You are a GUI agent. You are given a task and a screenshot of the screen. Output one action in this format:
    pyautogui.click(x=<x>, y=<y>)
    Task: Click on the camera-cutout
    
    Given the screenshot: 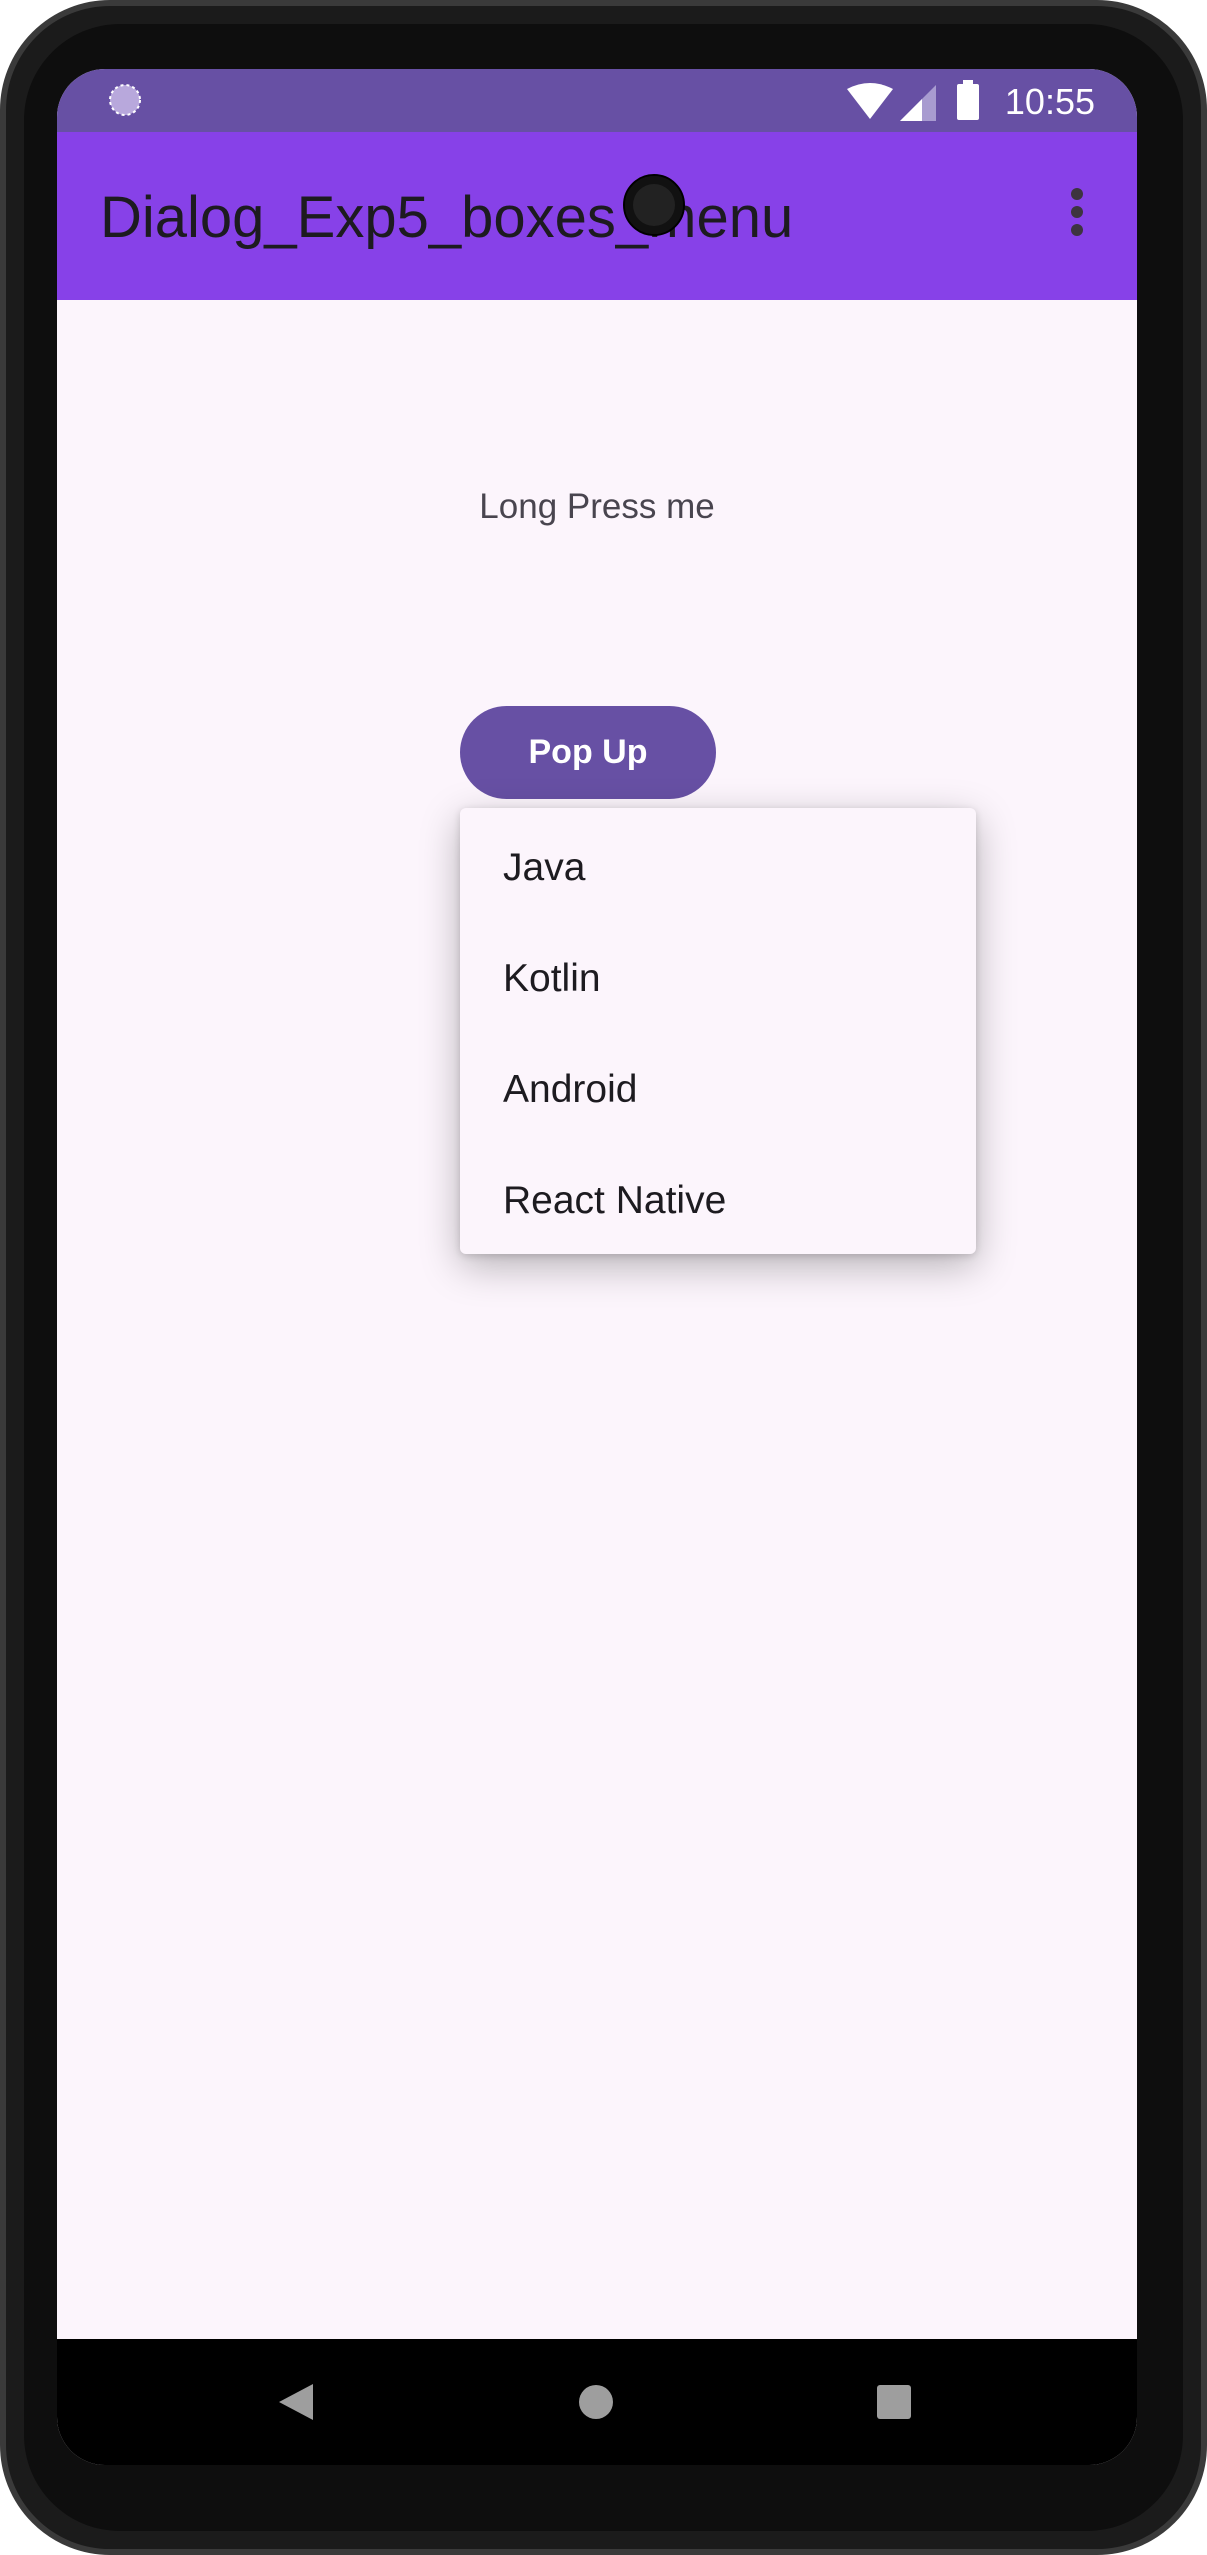 What is the action you would take?
    pyautogui.click(x=654, y=205)
    